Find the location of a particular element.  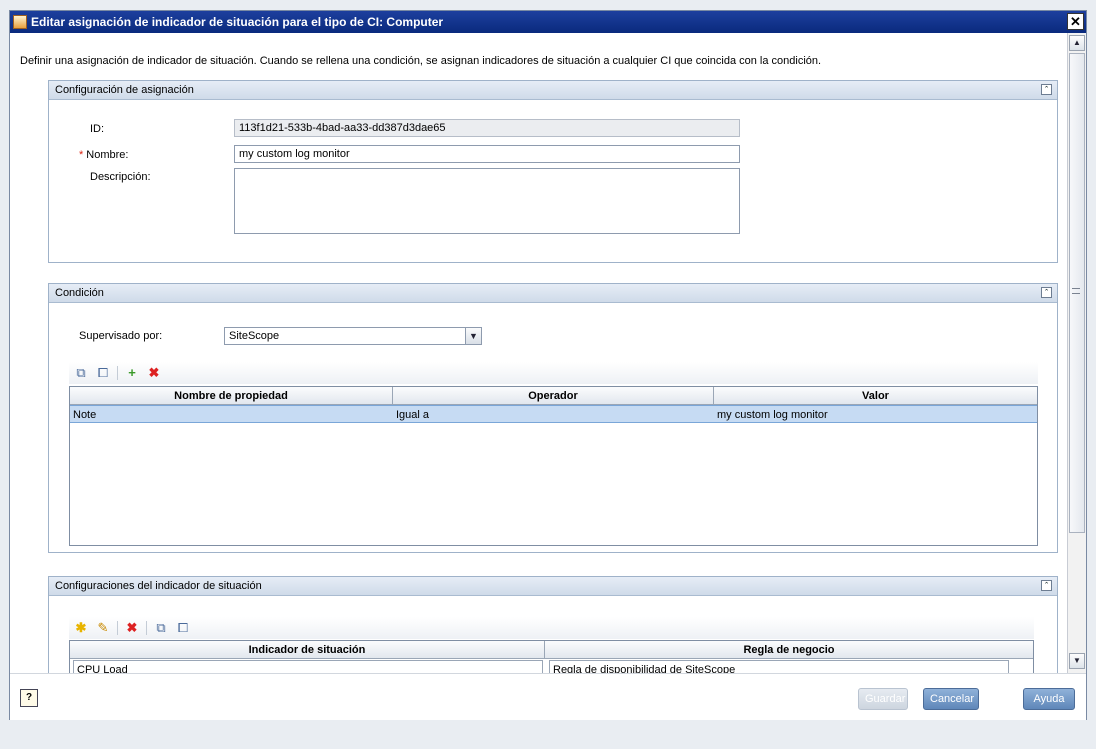

required-marker: * is located at coordinates (81, 155).